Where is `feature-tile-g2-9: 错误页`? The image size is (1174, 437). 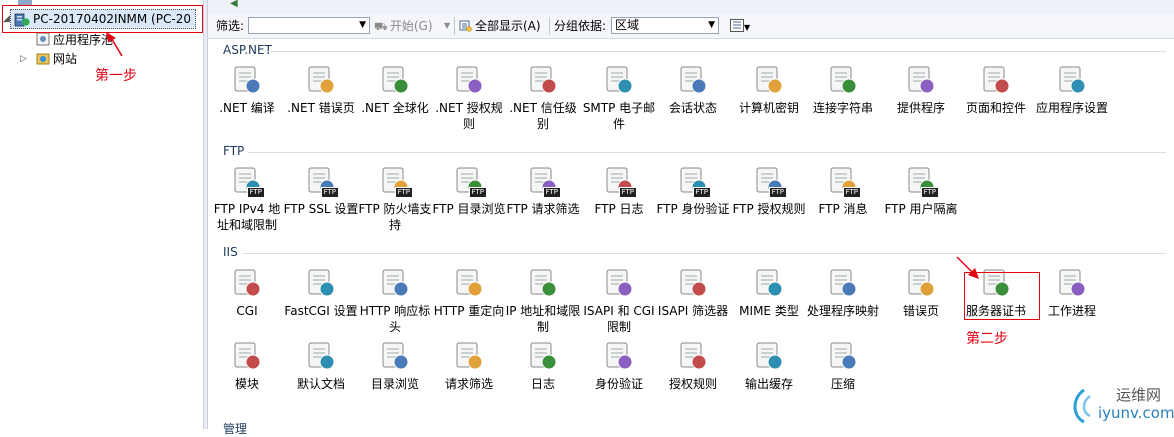 feature-tile-g2-9: 错误页 is located at coordinates (921, 293).